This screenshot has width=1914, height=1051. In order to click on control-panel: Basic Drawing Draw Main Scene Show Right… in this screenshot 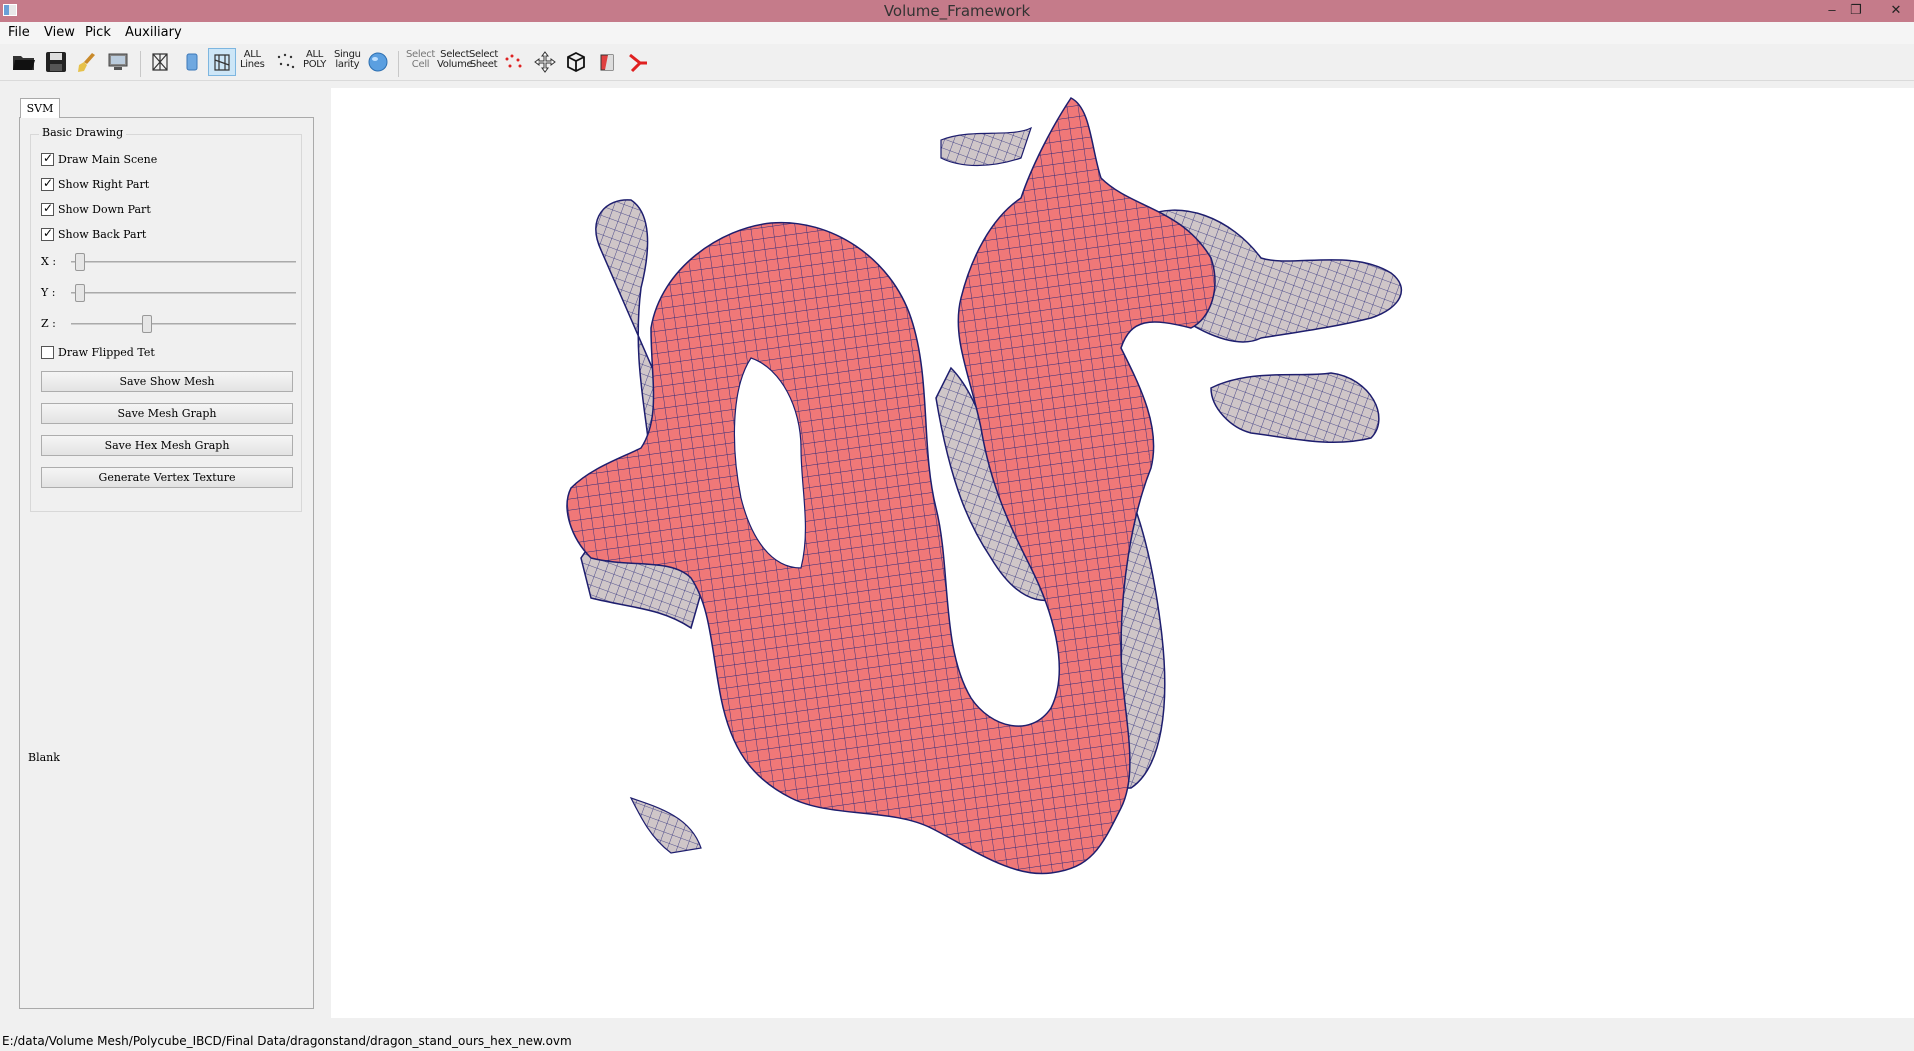, I will do `click(166, 563)`.